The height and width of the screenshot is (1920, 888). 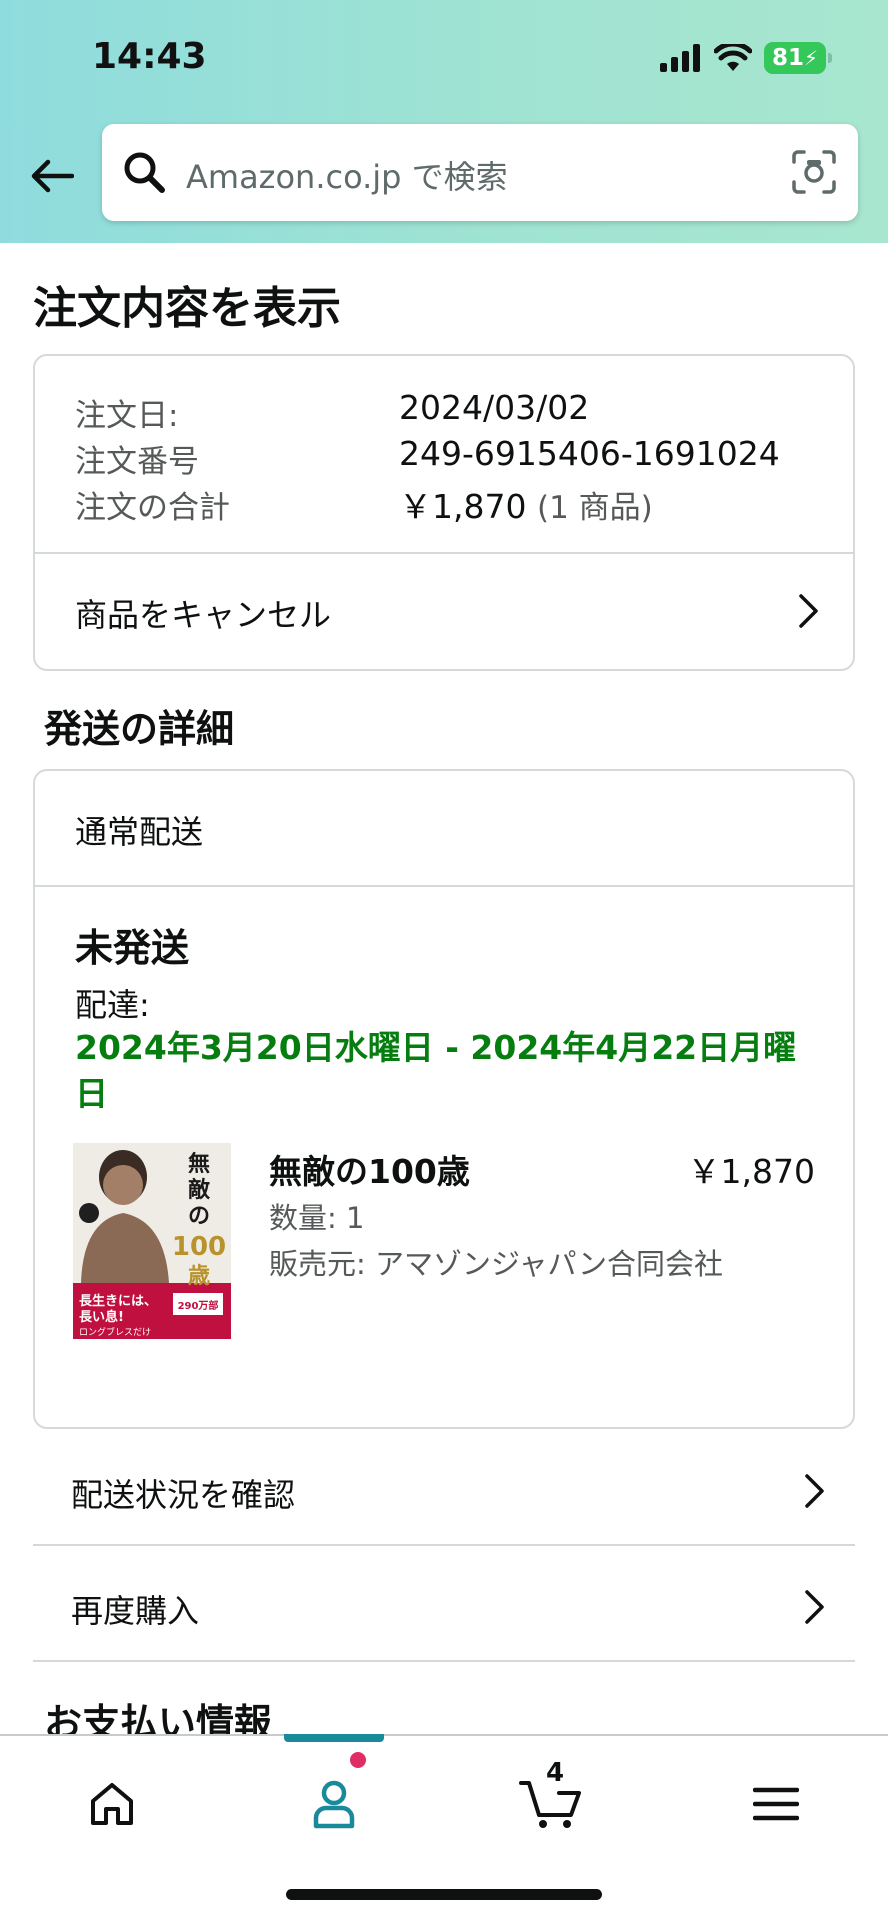 I want to click on menu-icon, so click(x=776, y=1804).